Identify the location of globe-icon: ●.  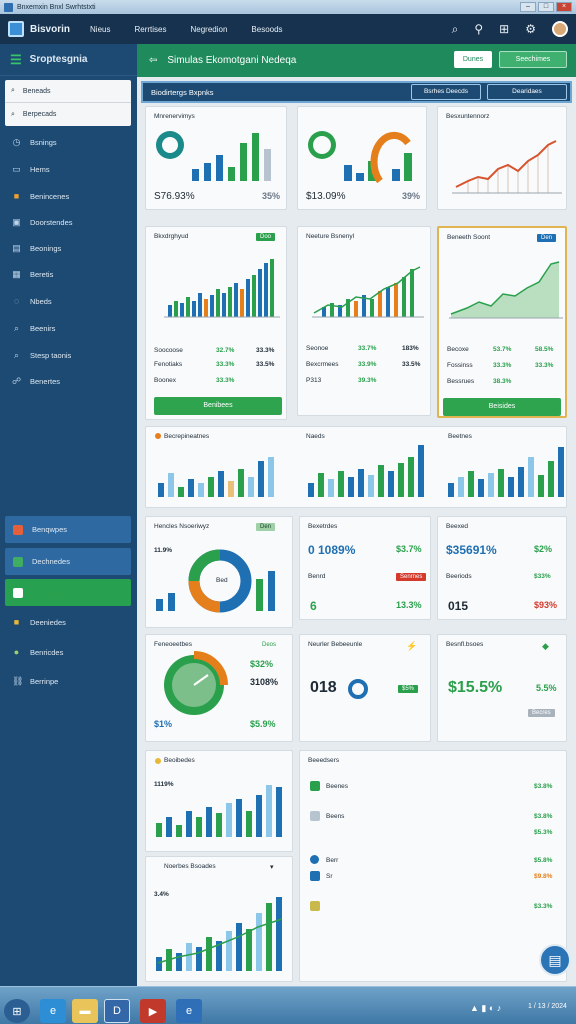
(16, 652).